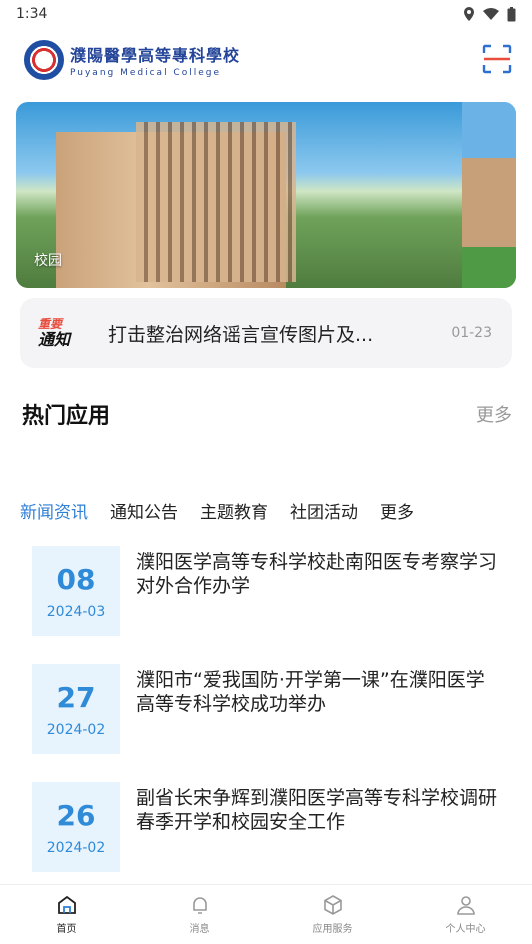  I want to click on home-icon, so click(66, 904).